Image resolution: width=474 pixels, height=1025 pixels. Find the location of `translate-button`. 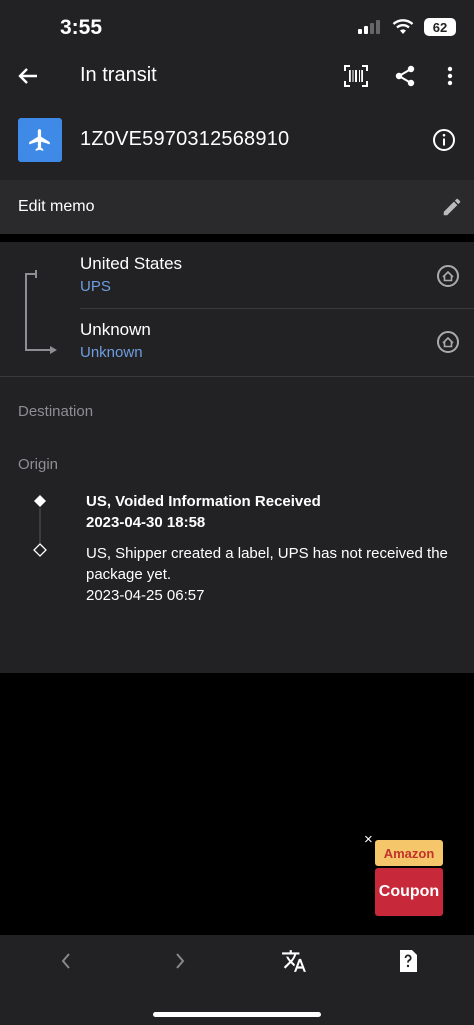

translate-button is located at coordinates (294, 961).